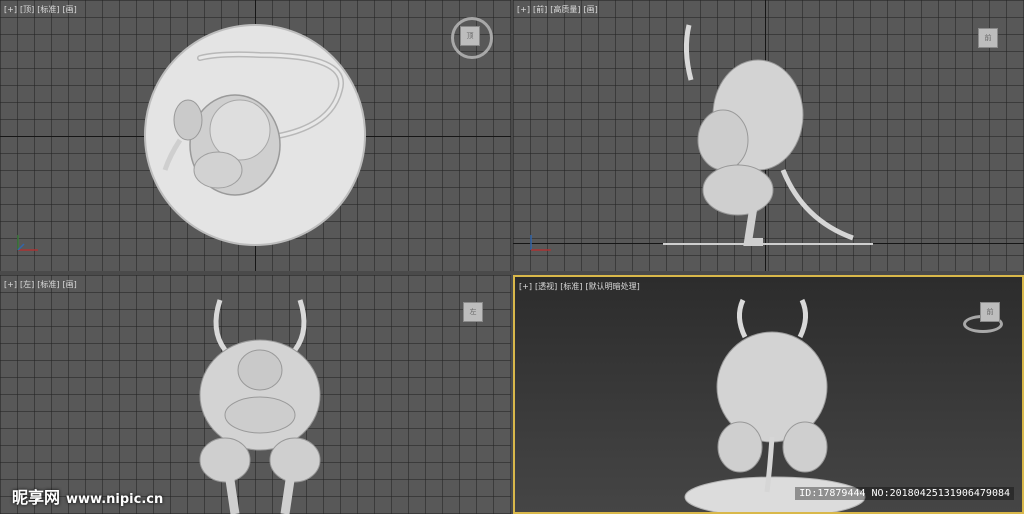  I want to click on viewport-shading: [默认明暗处理], so click(612, 286).